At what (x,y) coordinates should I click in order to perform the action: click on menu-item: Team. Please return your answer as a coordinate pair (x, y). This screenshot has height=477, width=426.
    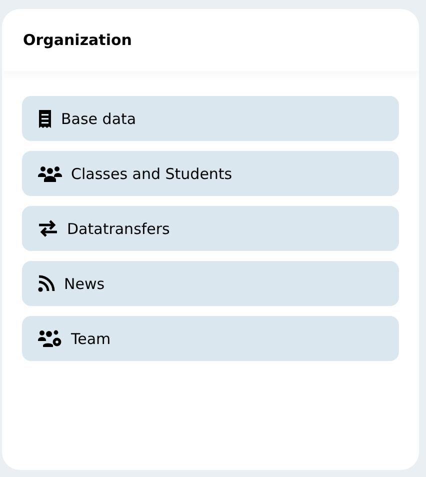
    Looking at the image, I should click on (210, 338).